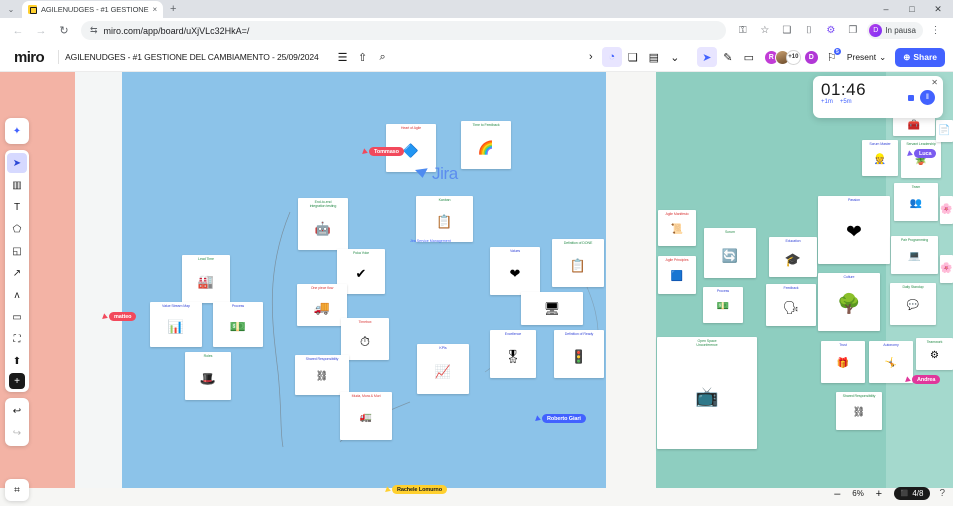 This screenshot has height=506, width=953. Describe the element at coordinates (366, 416) in the screenshot. I see `card-muda-mura-muri: Muda, Mura & Muri 🚛` at that location.